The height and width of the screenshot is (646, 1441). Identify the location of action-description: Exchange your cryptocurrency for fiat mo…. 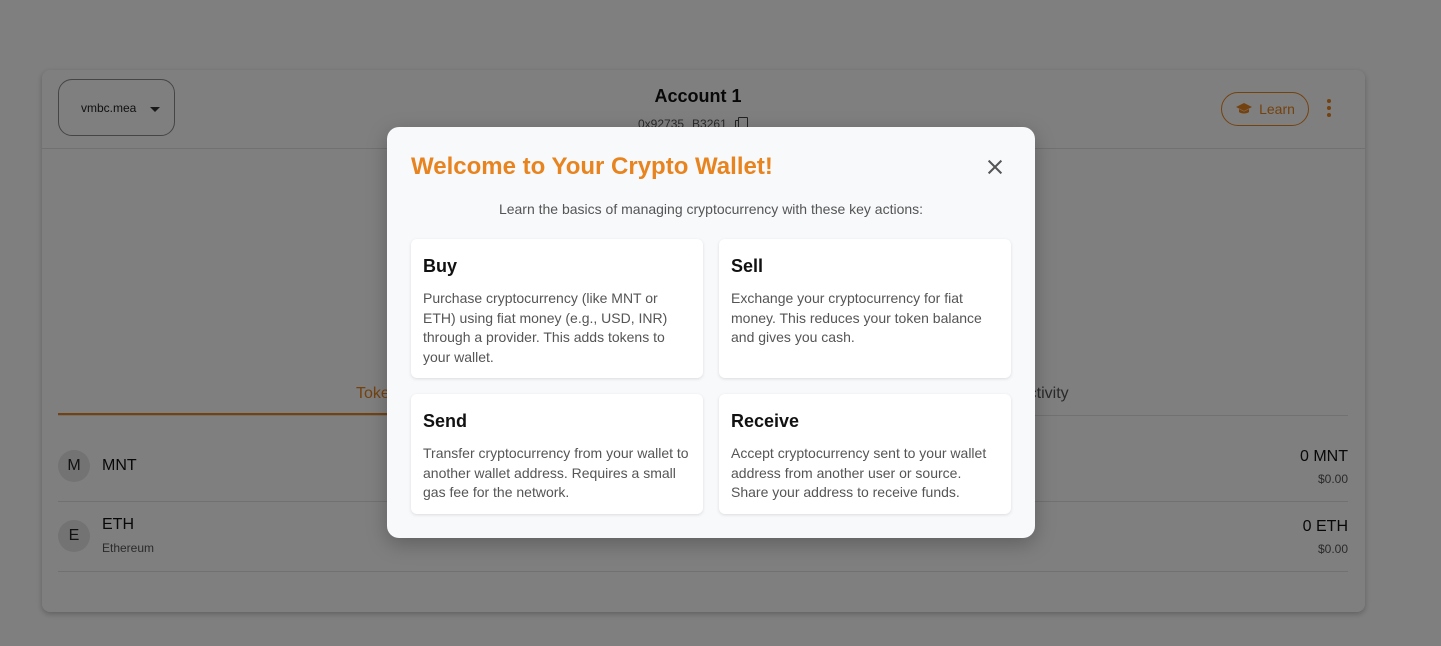
(856, 317).